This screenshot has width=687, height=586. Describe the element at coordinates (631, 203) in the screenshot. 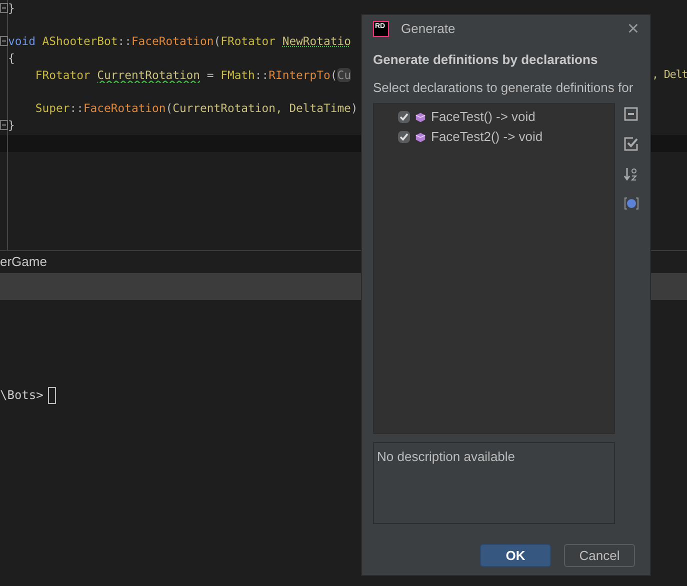

I see `class-icon` at that location.